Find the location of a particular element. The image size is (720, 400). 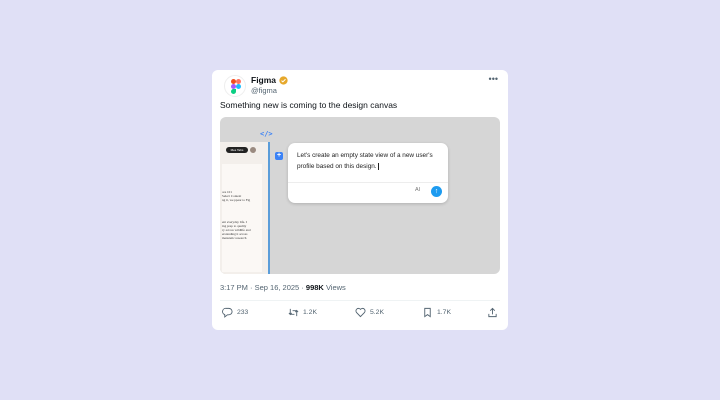

plus-icon: + is located at coordinates (279, 156).